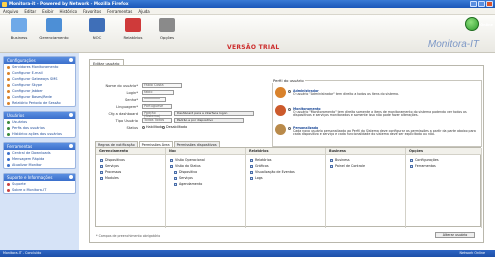 This screenshot has height=257, width=495. Describe the element at coordinates (19, 184) in the screenshot. I see `sidebar-item-label: Suporte` at that location.